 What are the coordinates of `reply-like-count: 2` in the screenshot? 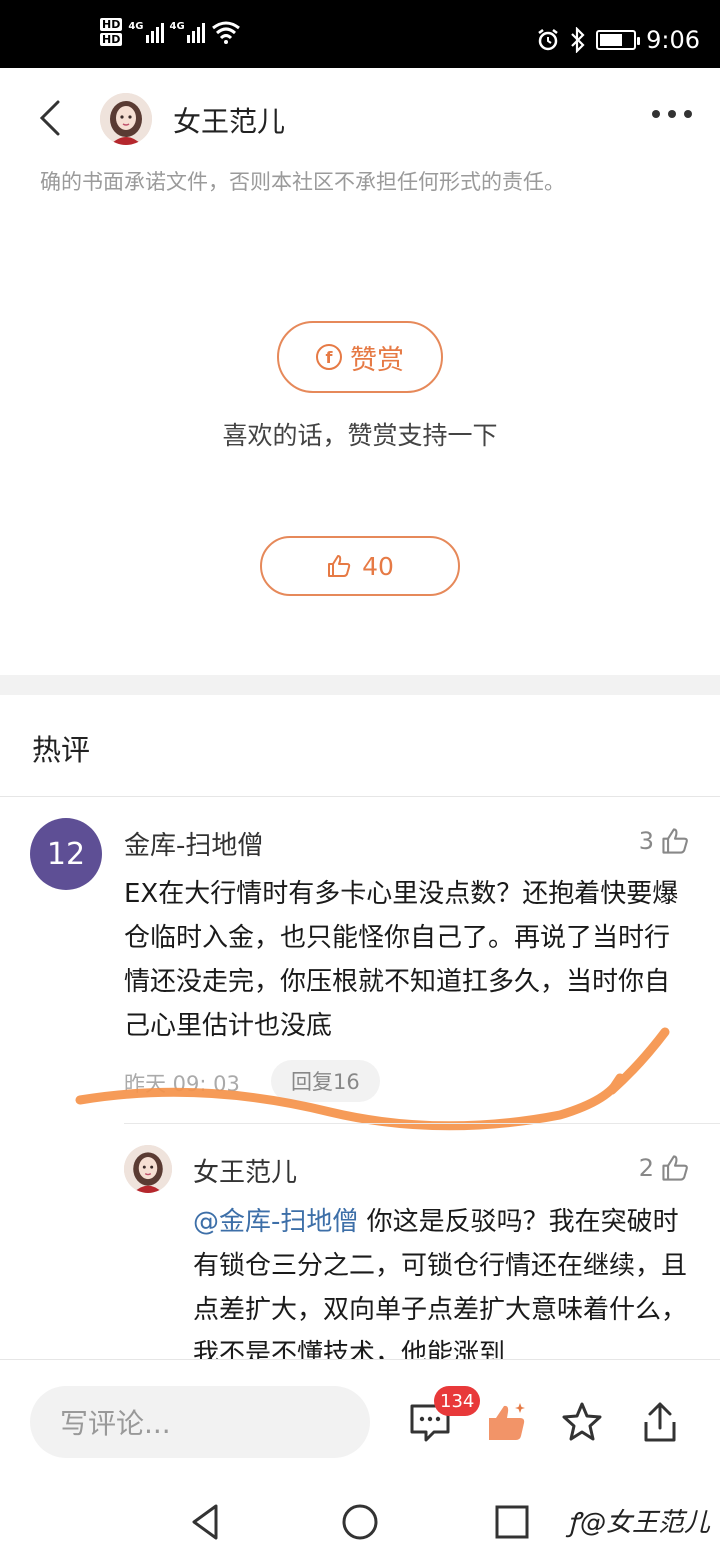 It's located at (646, 1168).